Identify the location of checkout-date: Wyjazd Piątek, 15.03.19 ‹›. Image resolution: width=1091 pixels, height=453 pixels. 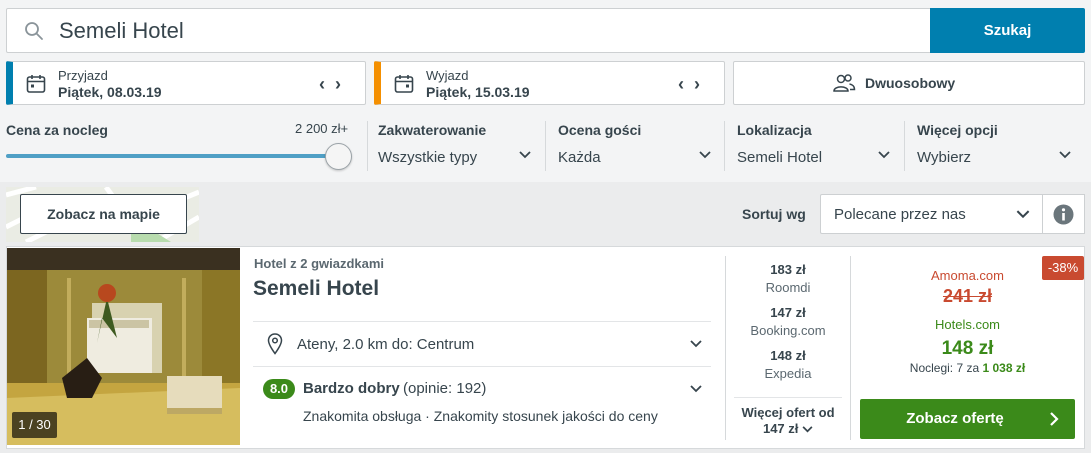
(549, 83).